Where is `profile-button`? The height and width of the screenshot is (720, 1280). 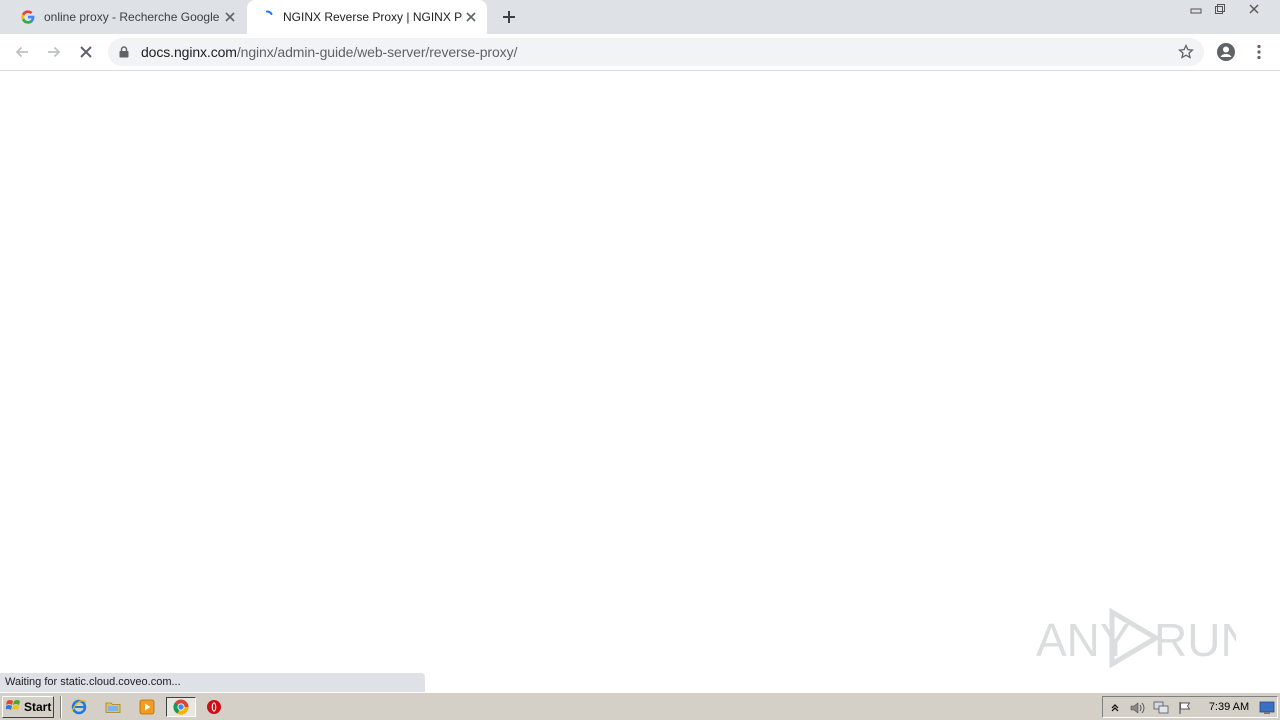
profile-button is located at coordinates (1226, 52).